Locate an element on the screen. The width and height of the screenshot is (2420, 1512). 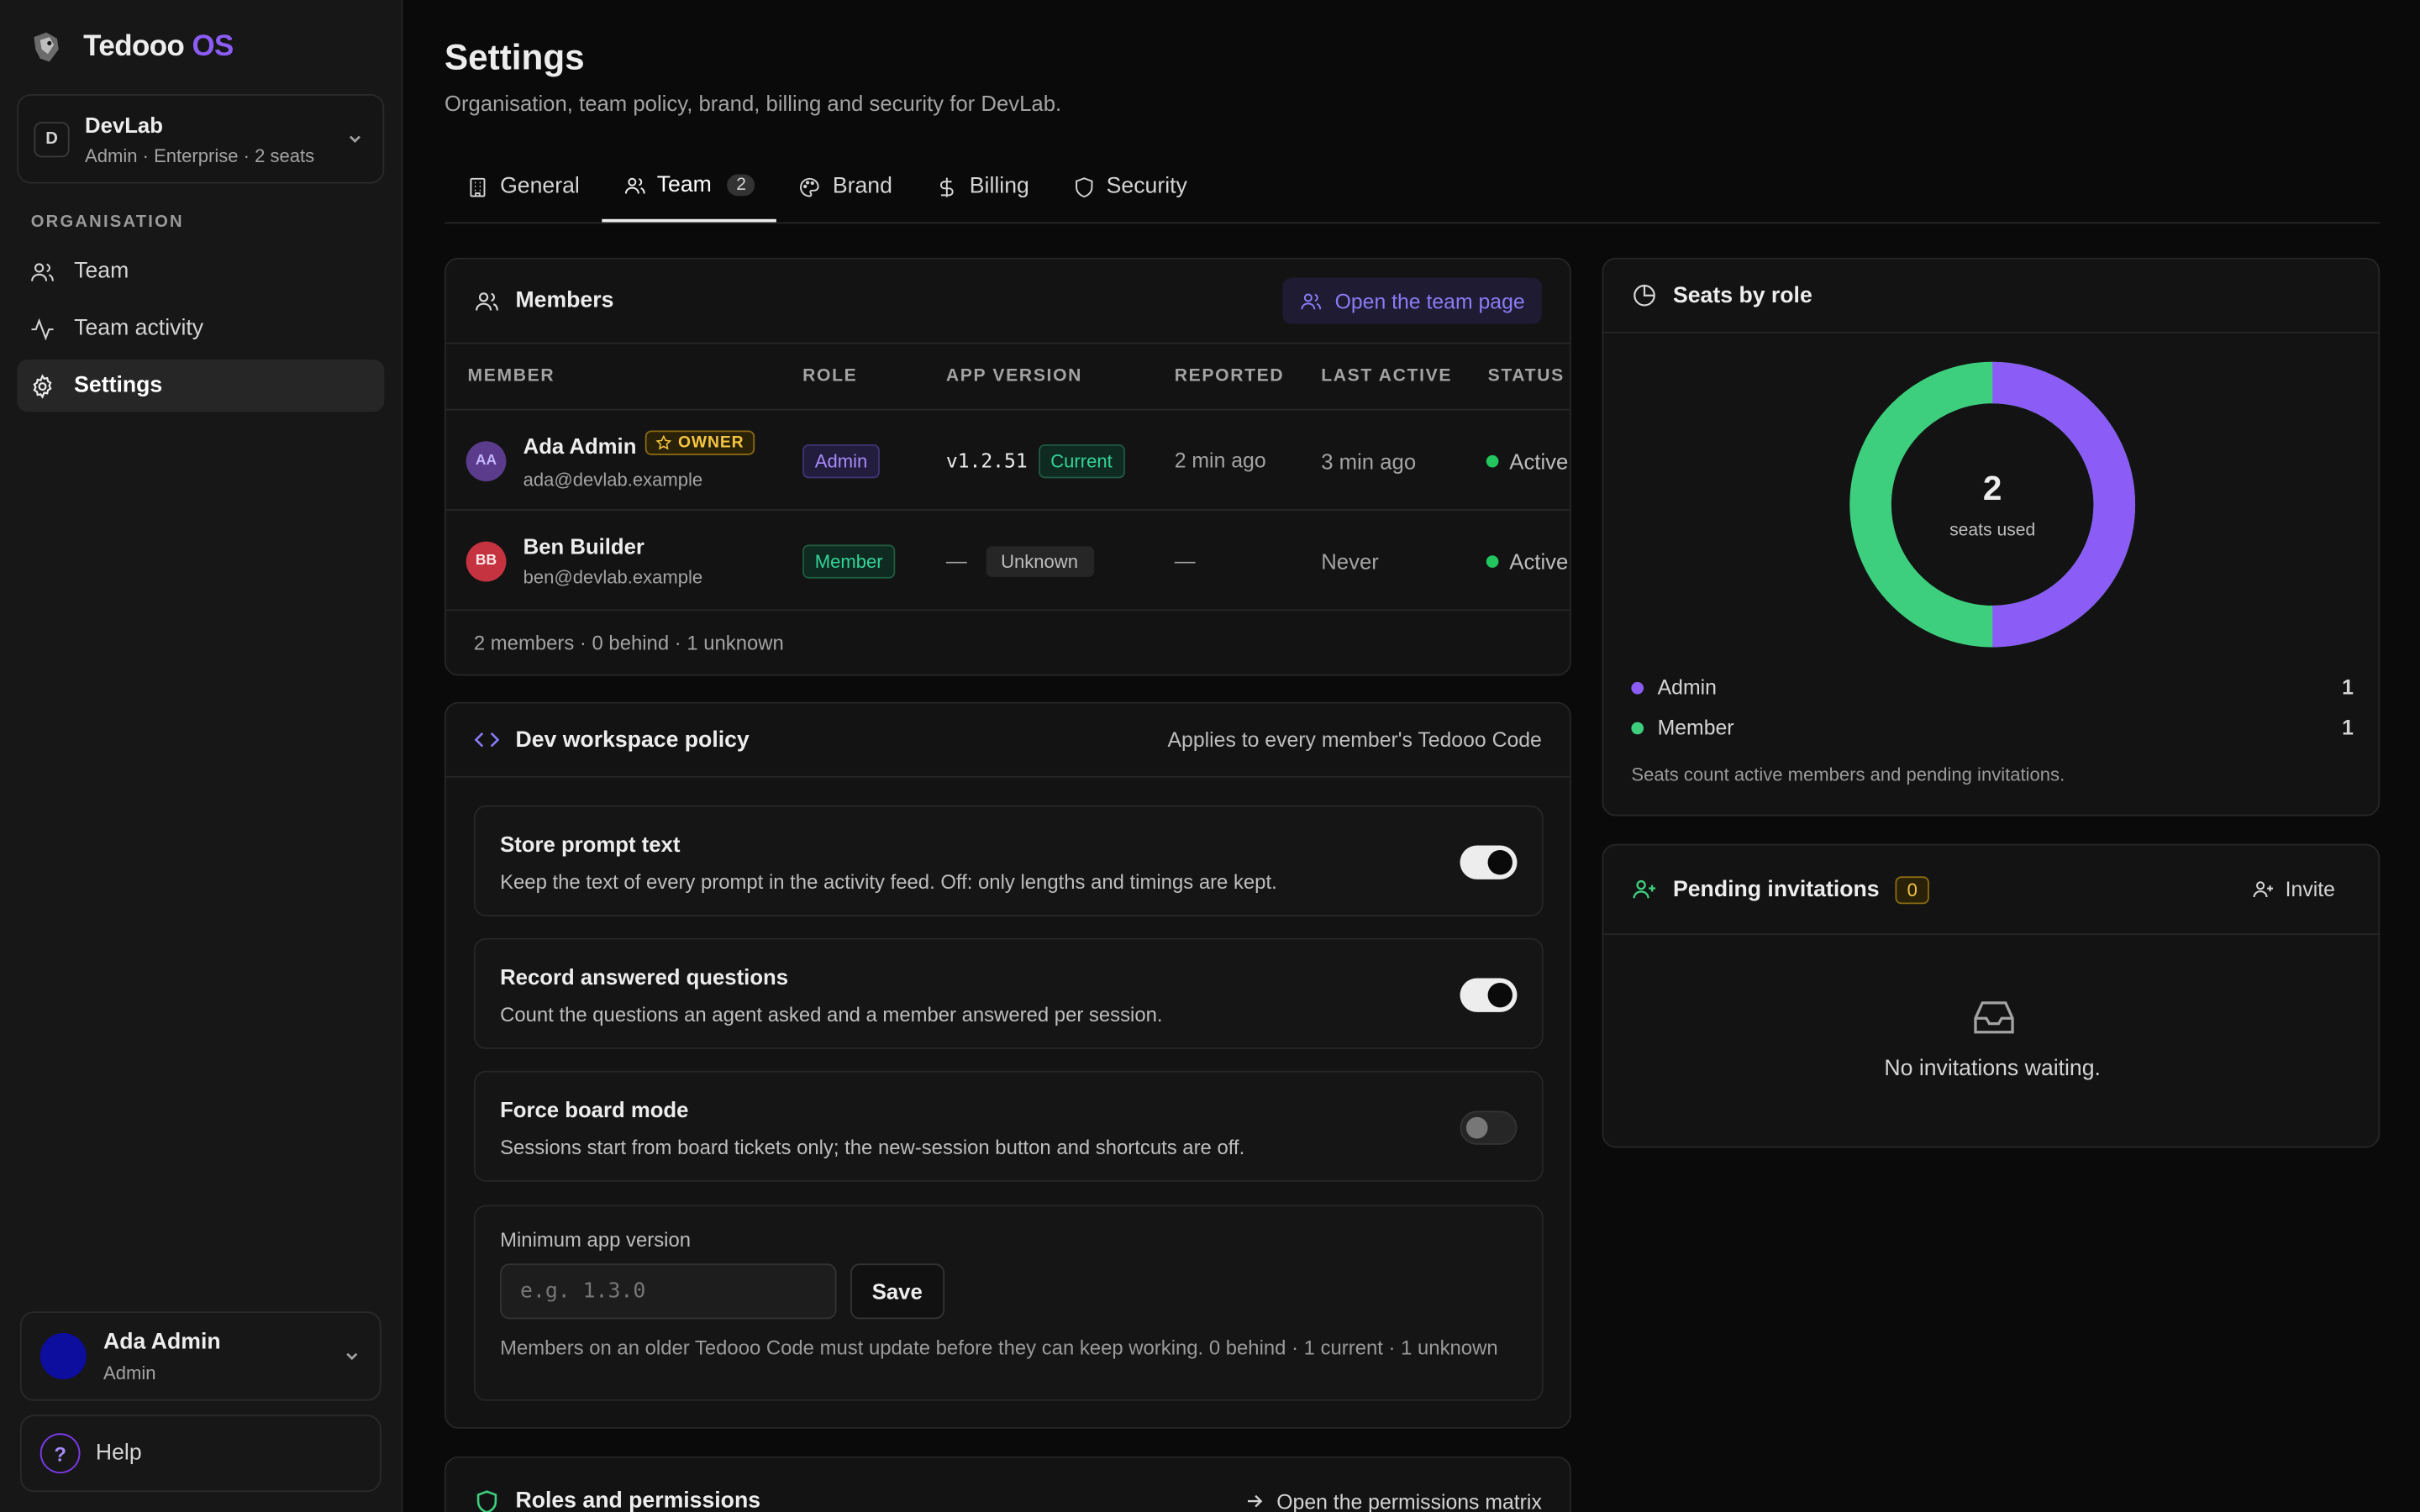
sidebar-item-team: Team is located at coordinates (200, 271).